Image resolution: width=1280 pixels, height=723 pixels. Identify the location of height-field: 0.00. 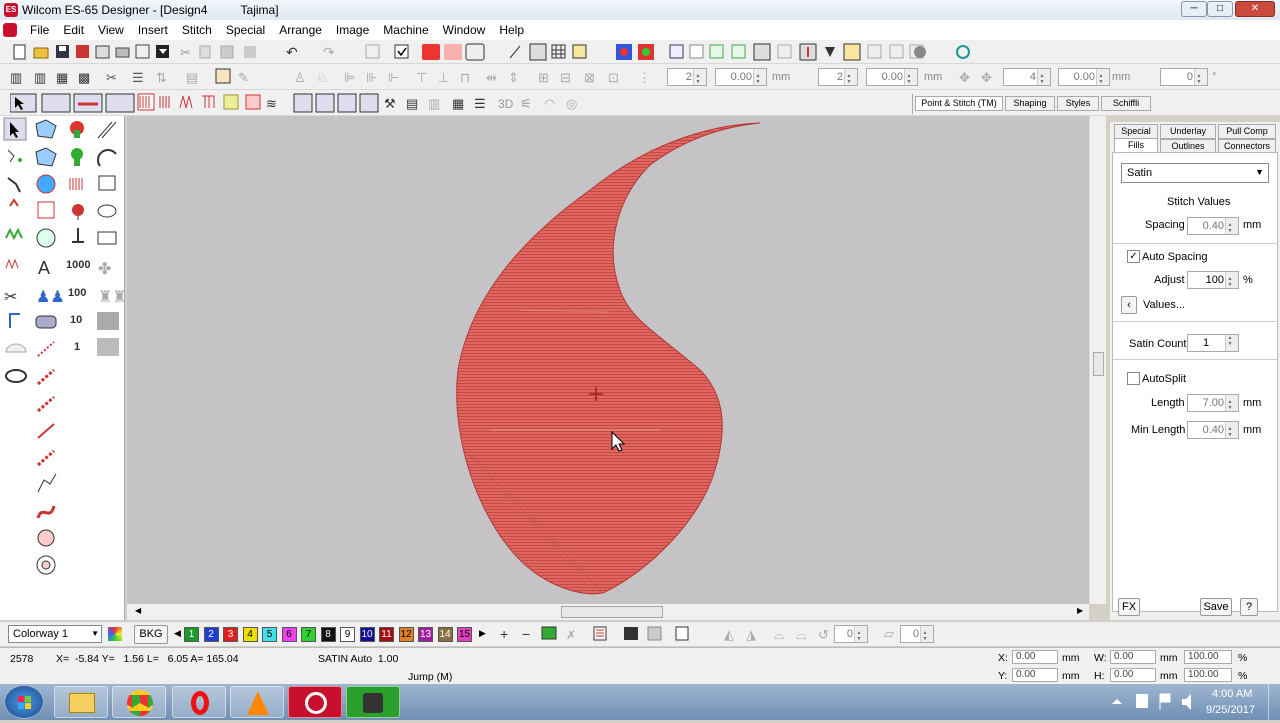
(1133, 675).